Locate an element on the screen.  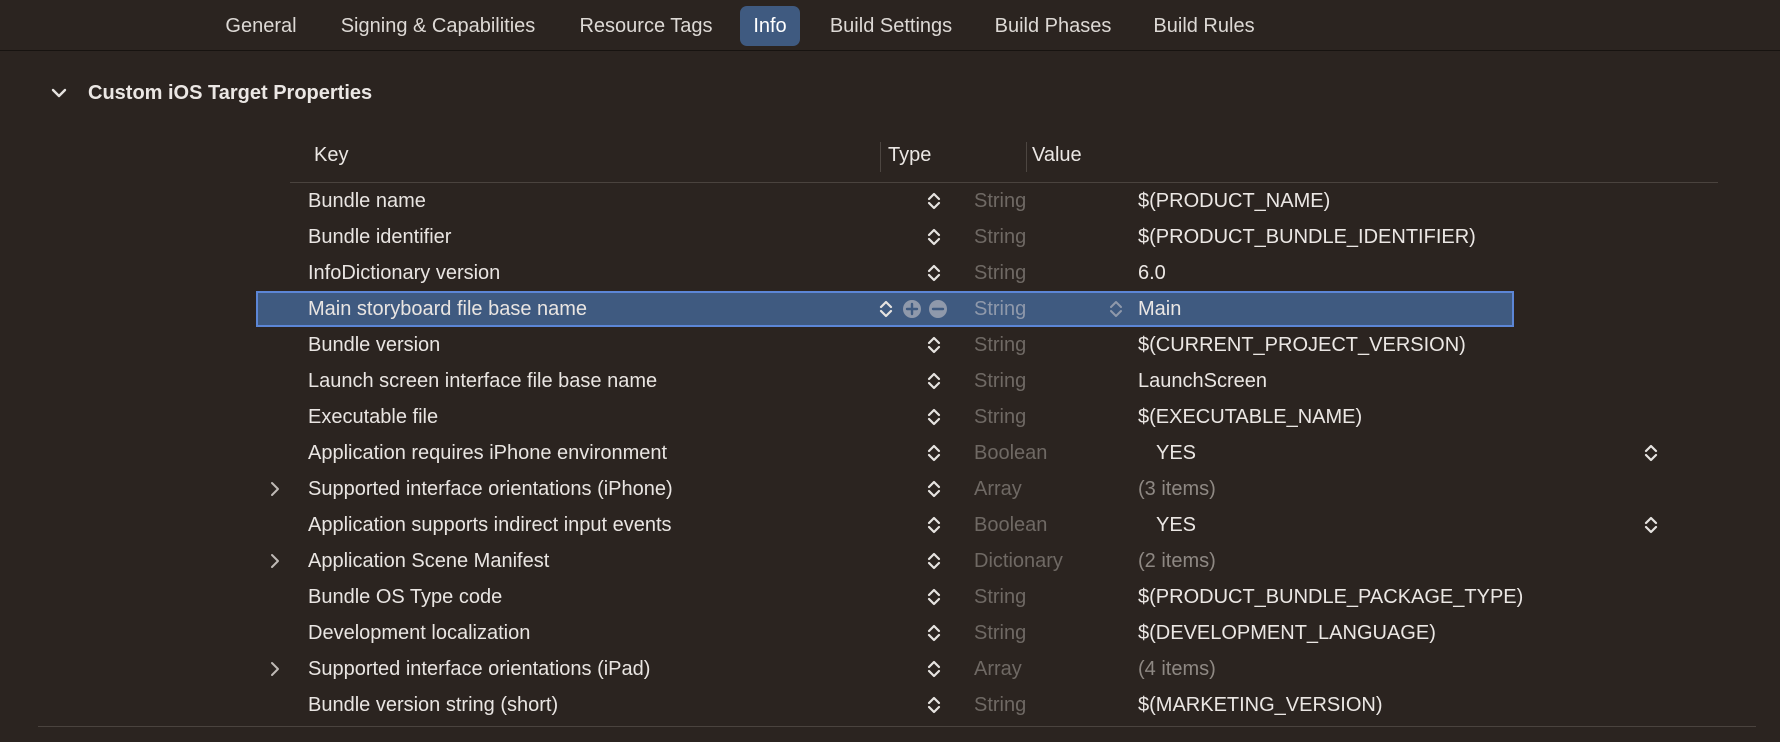
row-key: Bundle OS Type code is located at coordinates (405, 597).